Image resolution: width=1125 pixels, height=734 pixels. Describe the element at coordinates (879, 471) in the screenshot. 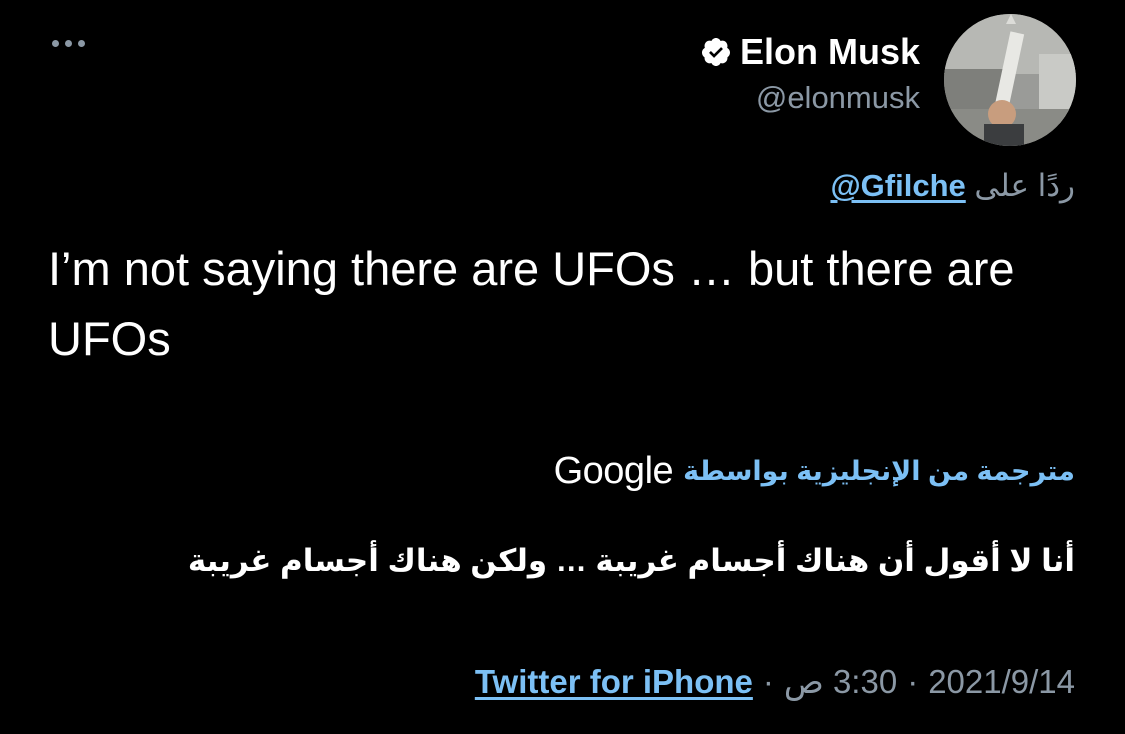

I see `translated-by-label: مترجمة من الإنجليزية بواسطة` at that location.